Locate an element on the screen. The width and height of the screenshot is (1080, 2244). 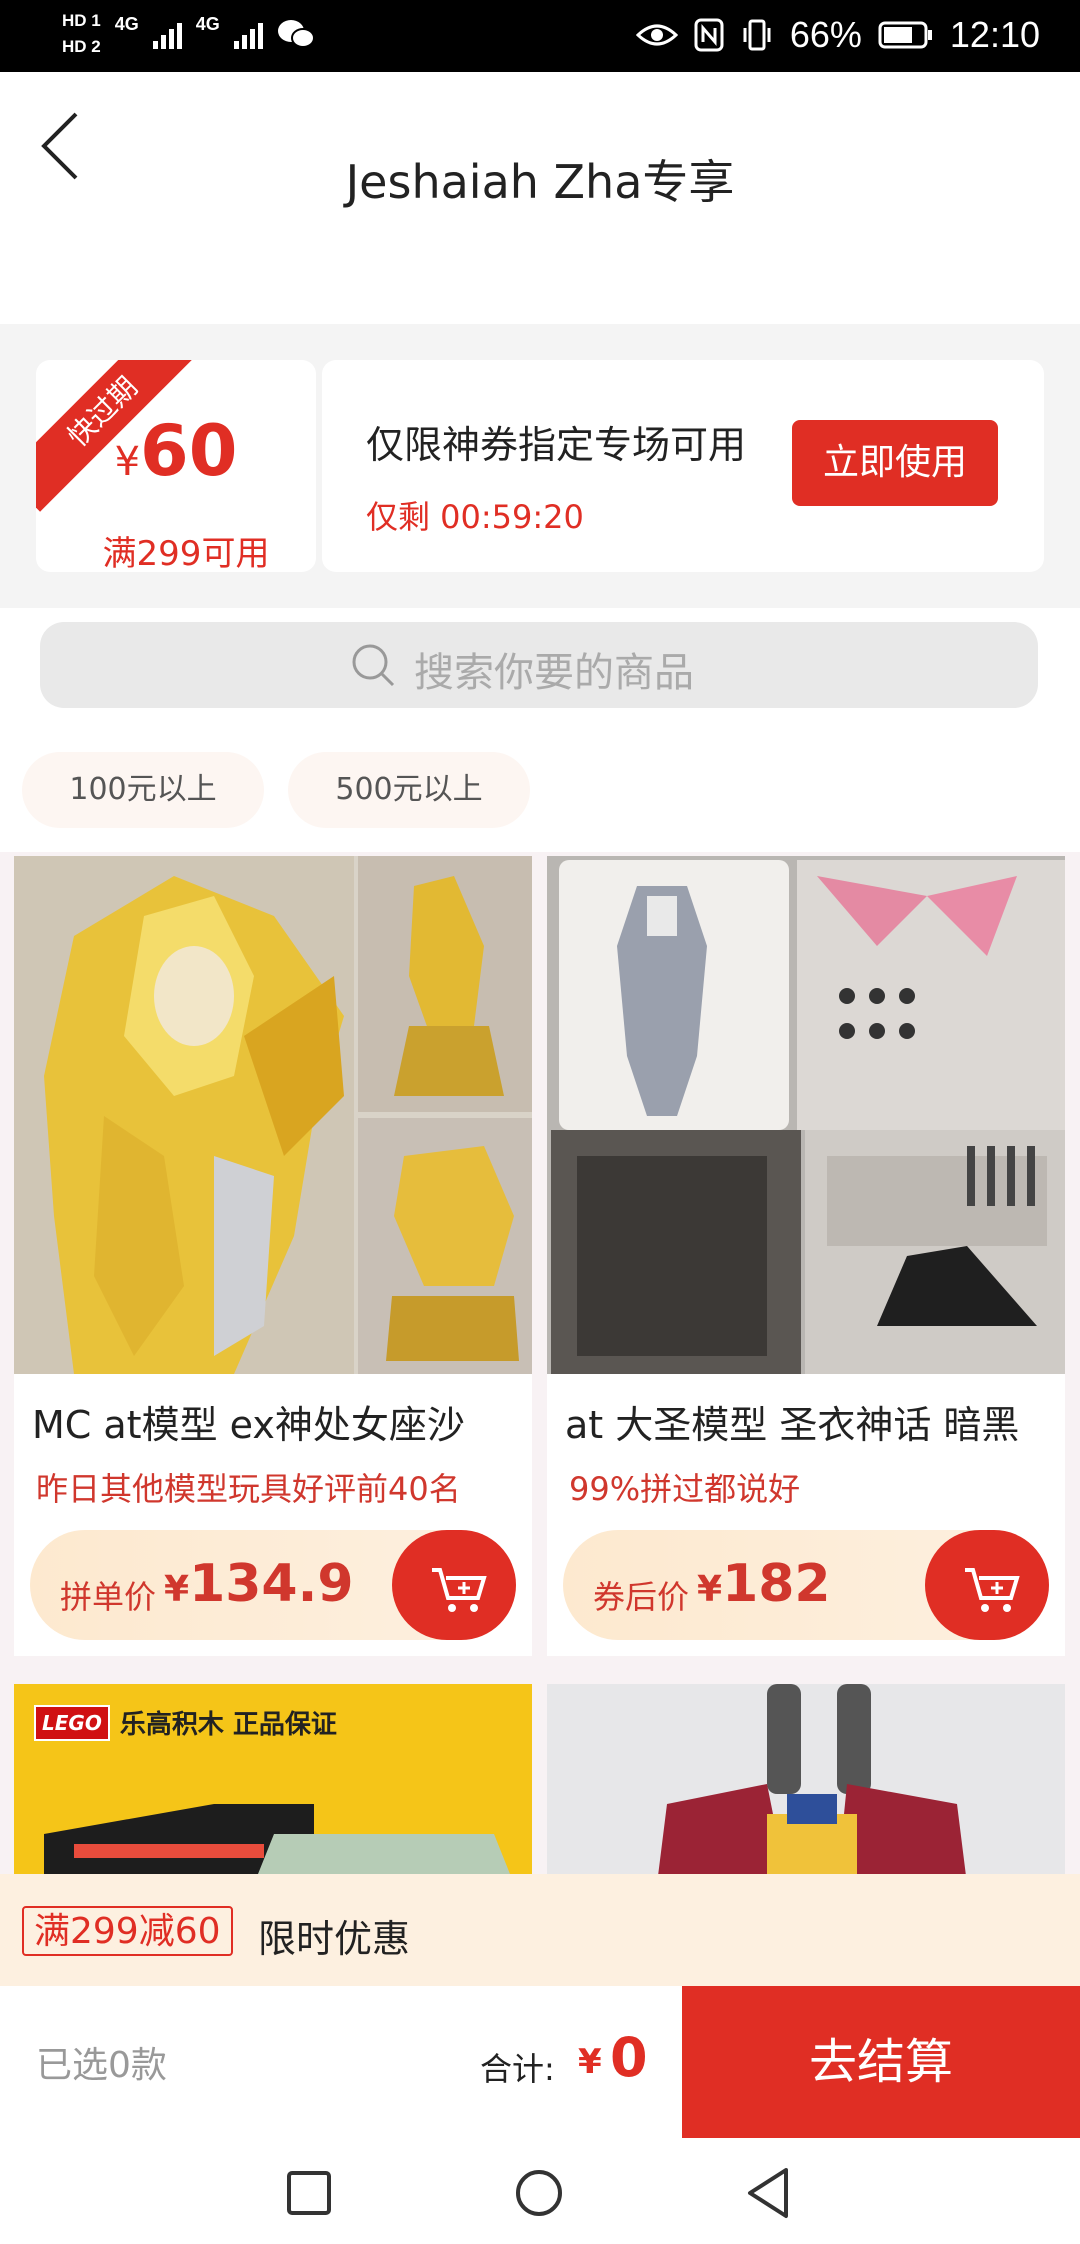
product-tag: 昨日其他模型玩具好评前40名 is located at coordinates (248, 1489).